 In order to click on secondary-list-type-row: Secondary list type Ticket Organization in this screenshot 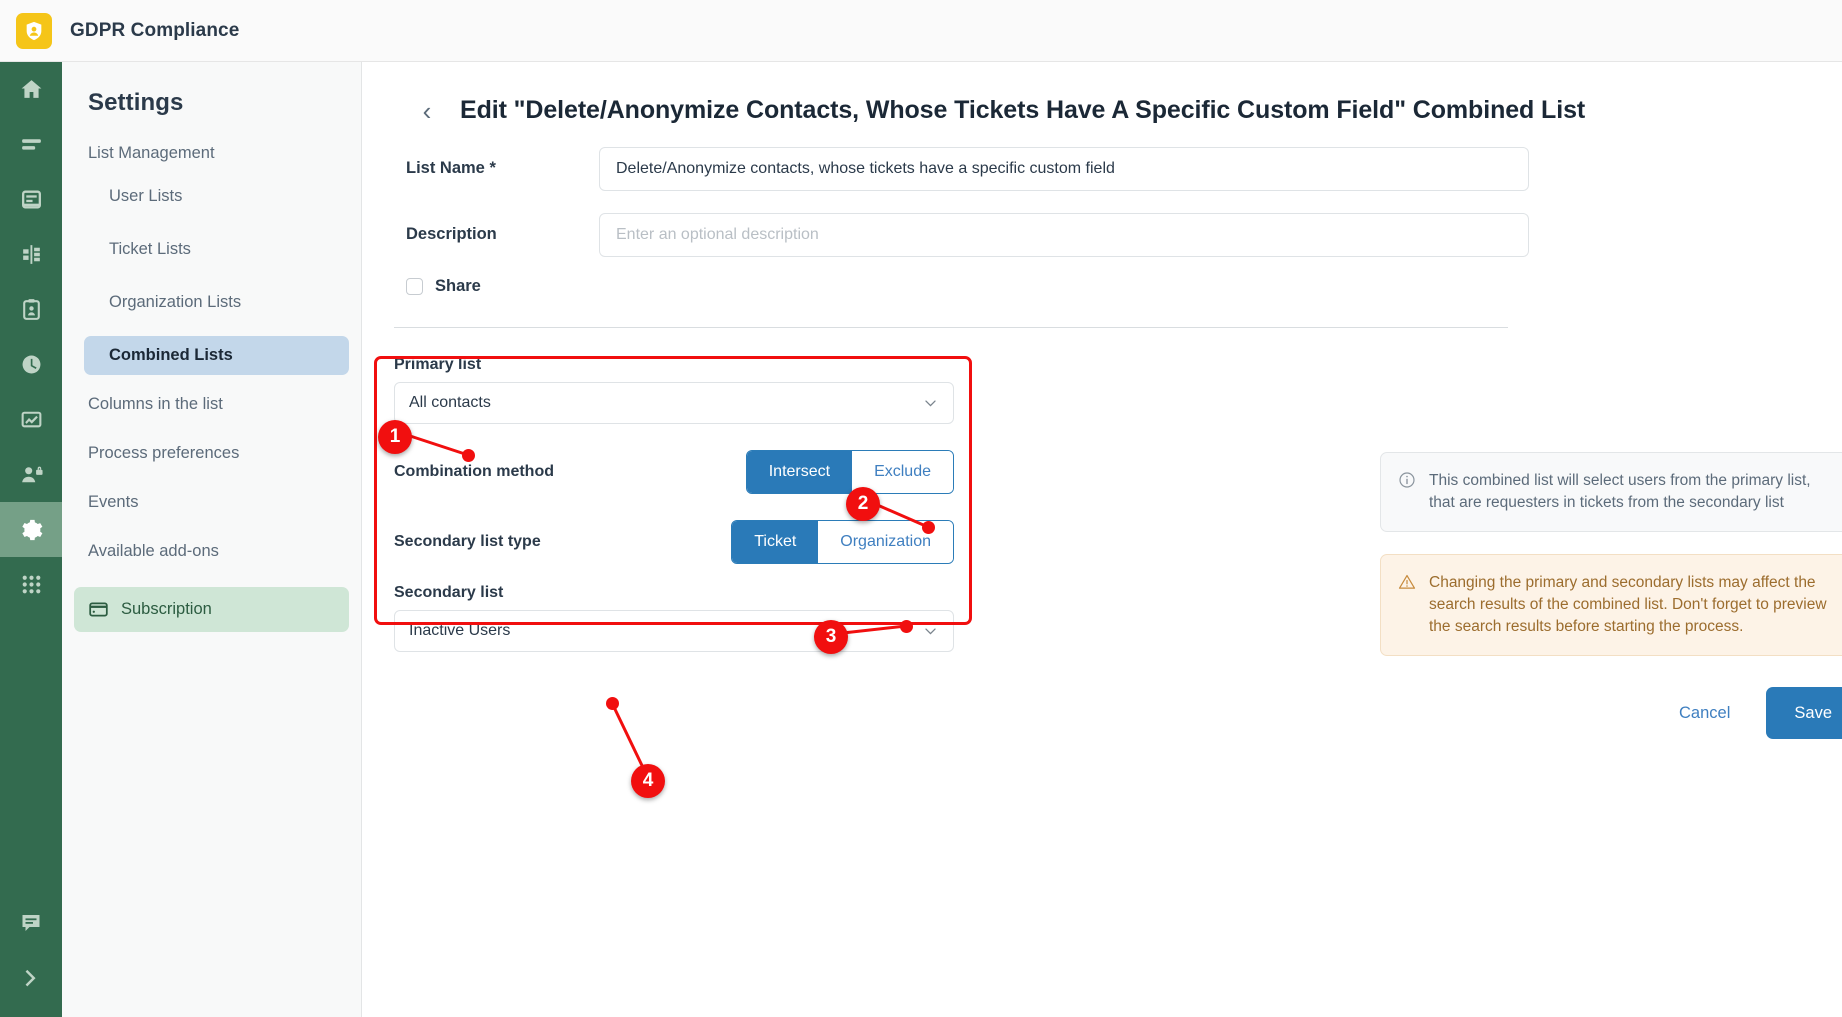, I will do `click(674, 542)`.